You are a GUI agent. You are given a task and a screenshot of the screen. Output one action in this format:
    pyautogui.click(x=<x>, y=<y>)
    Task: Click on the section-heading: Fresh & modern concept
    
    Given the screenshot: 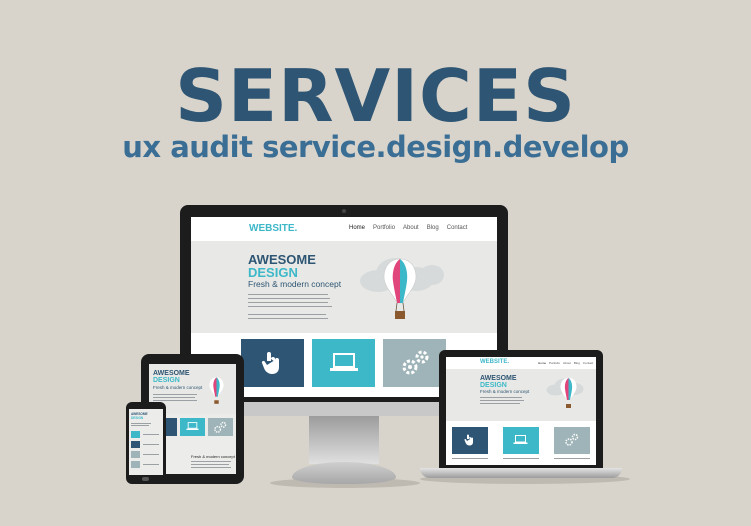 What is the action you would take?
    pyautogui.click(x=213, y=456)
    